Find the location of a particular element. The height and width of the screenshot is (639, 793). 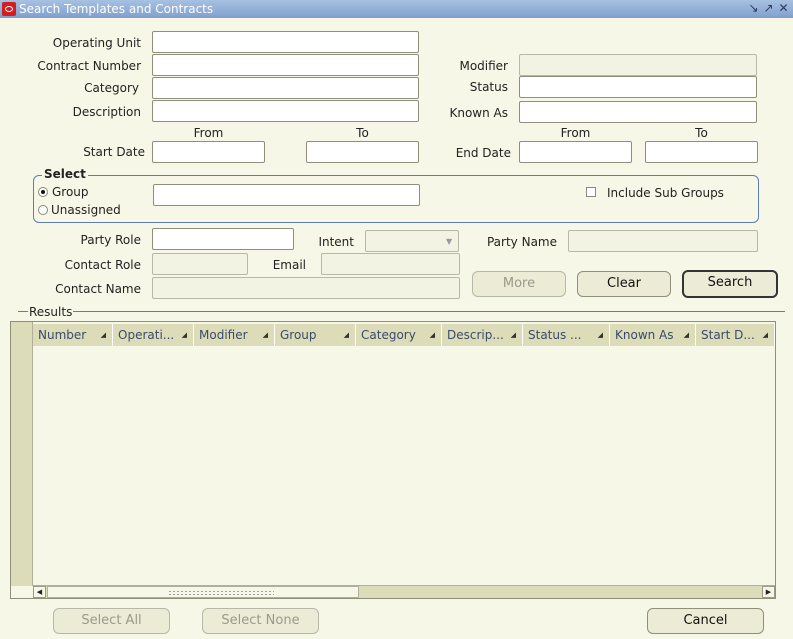

group-radio-label: Group is located at coordinates (70, 192).